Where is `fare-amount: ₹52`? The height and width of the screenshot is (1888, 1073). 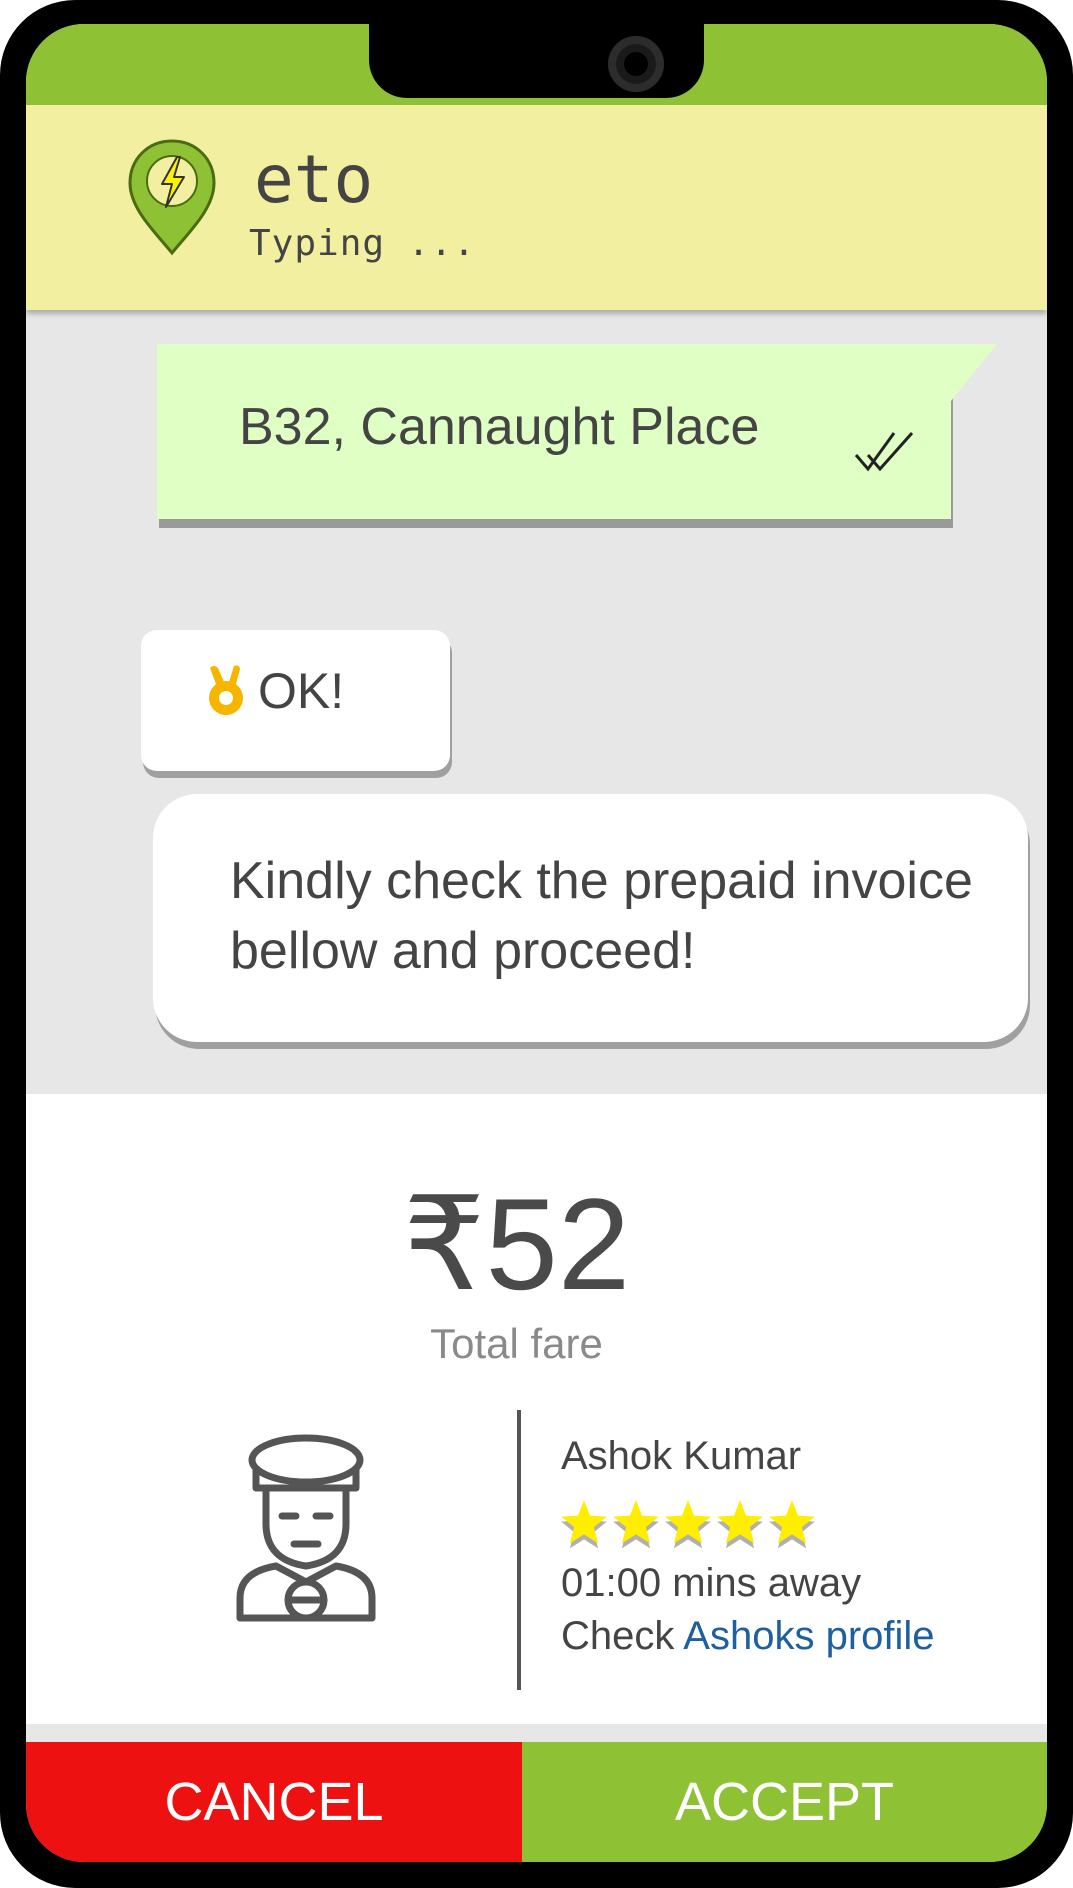 fare-amount: ₹52 is located at coordinates (516, 1244).